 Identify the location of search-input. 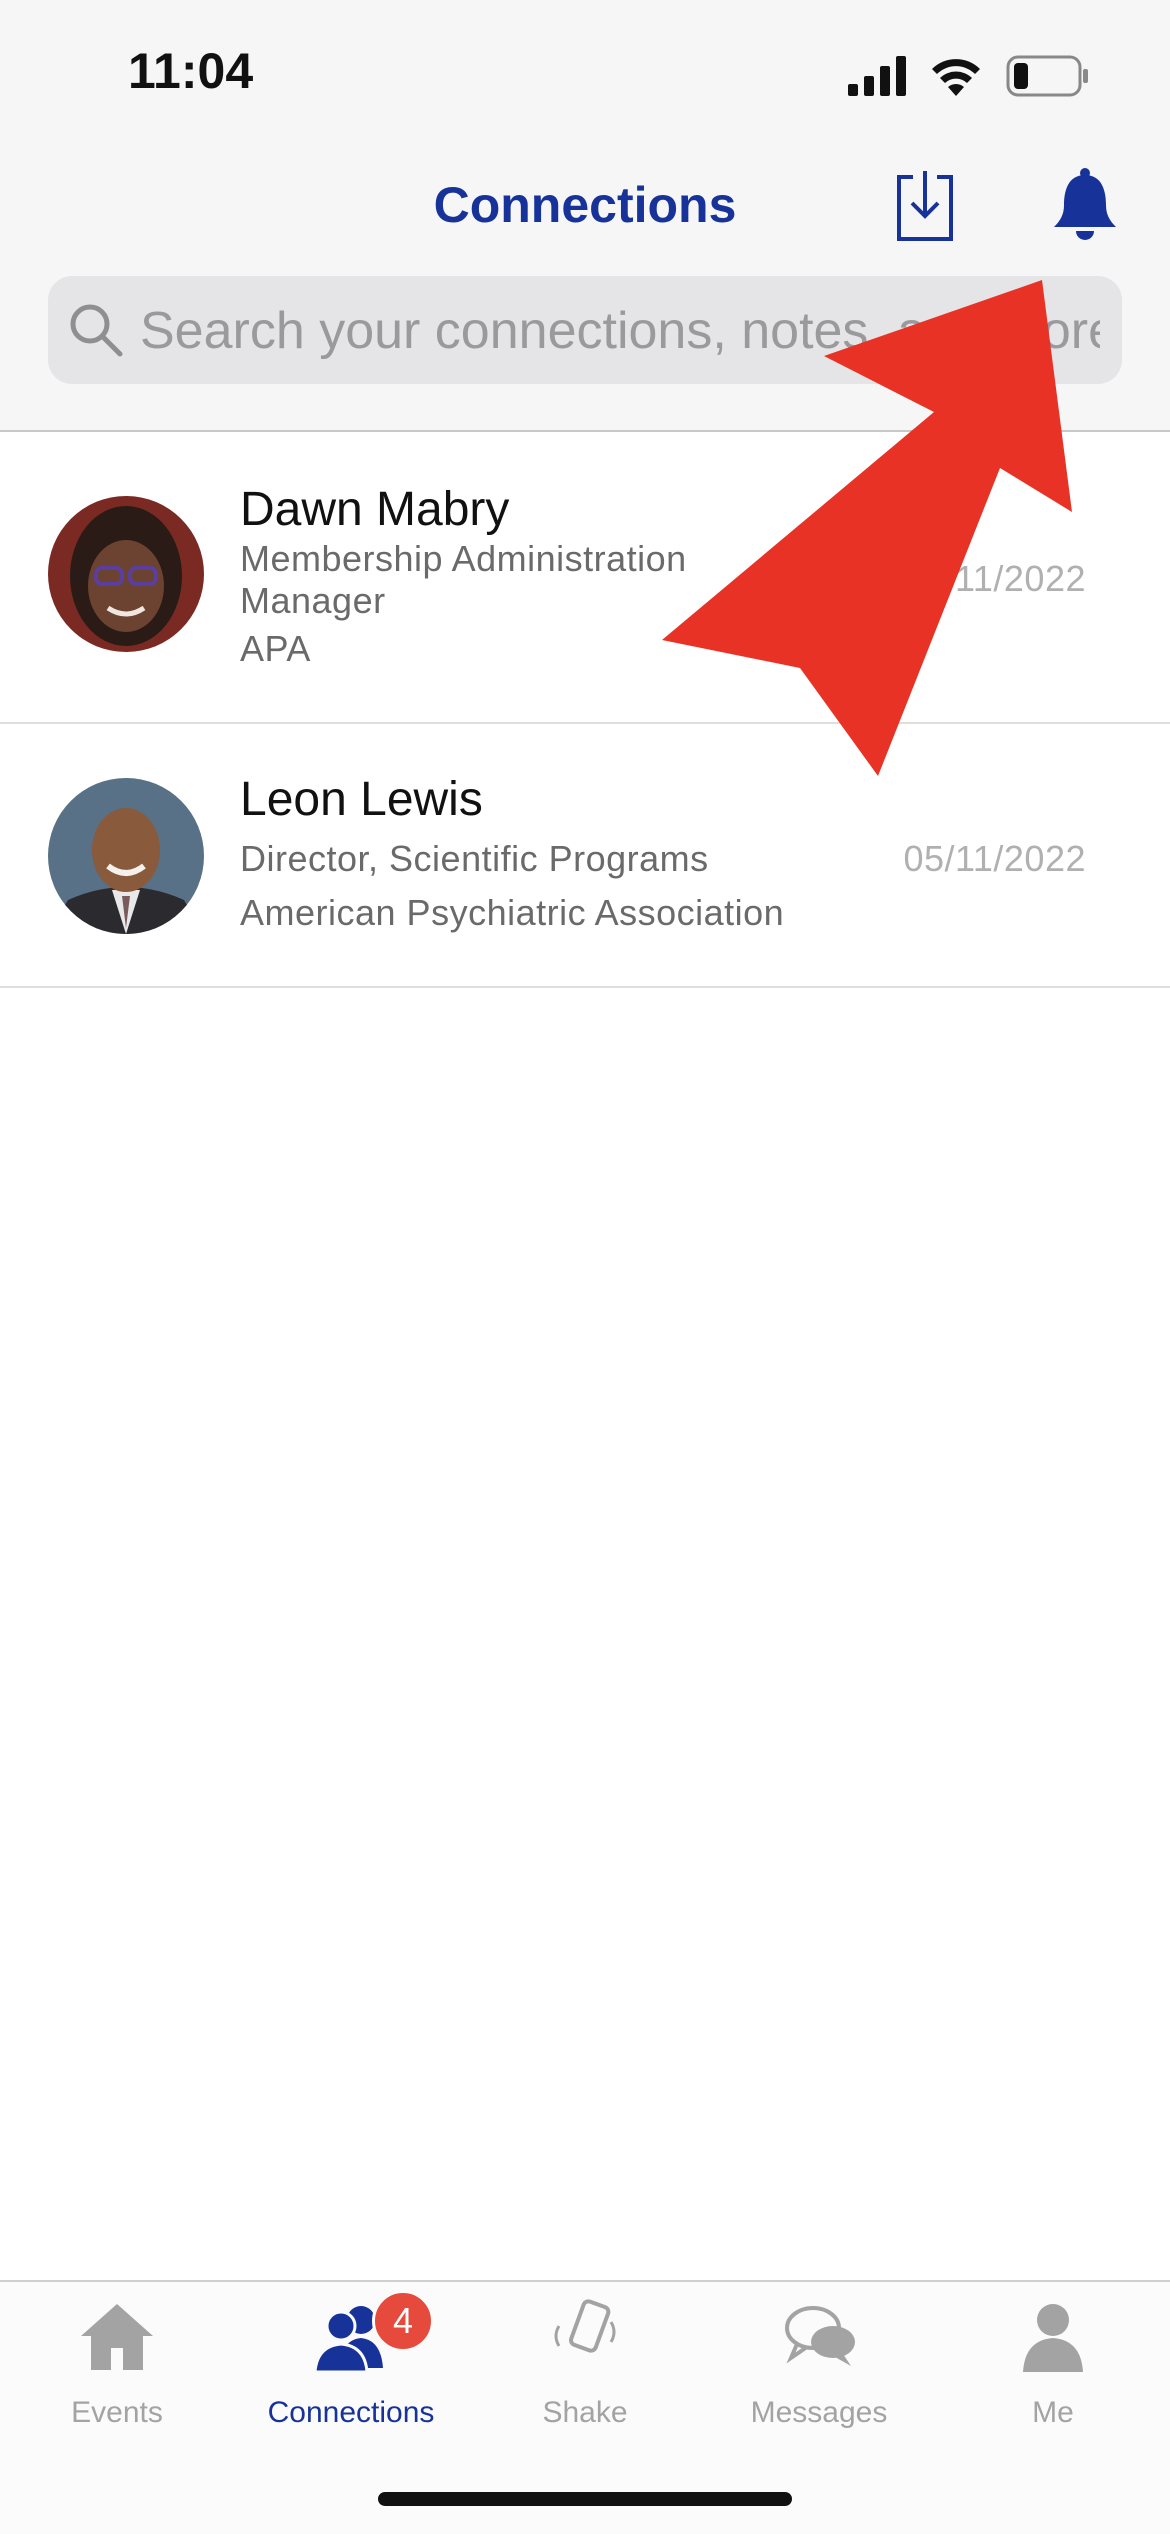
(620, 331).